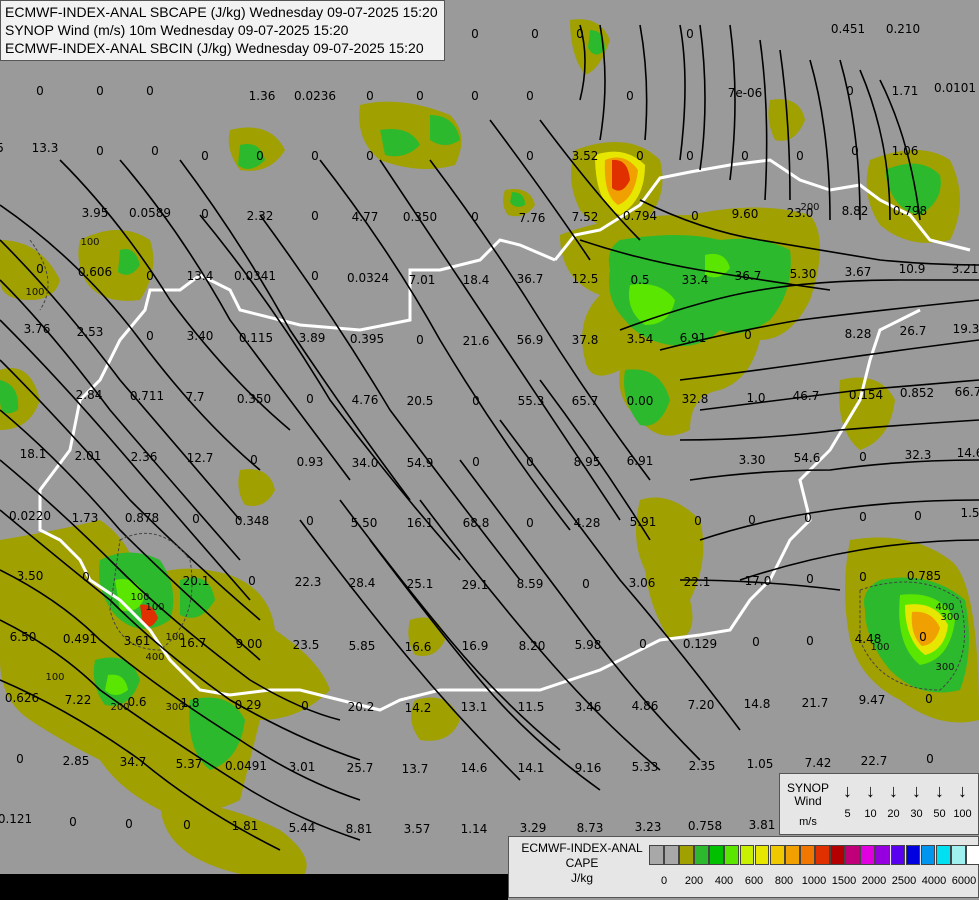  I want to click on wind-legend-title: SYNOP Wind, so click(808, 795).